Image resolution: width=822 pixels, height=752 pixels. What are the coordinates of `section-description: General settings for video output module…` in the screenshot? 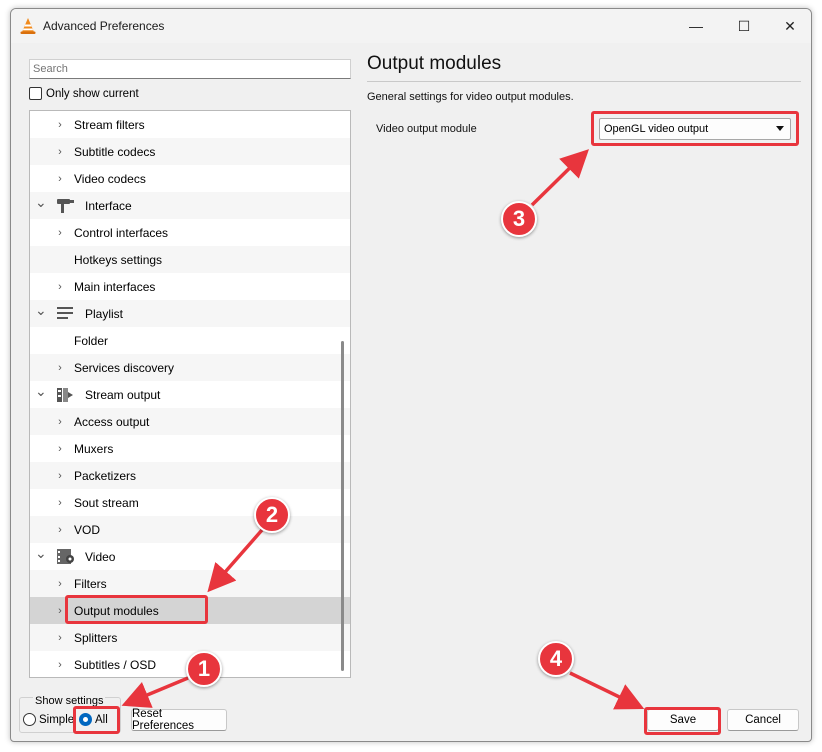 It's located at (470, 97).